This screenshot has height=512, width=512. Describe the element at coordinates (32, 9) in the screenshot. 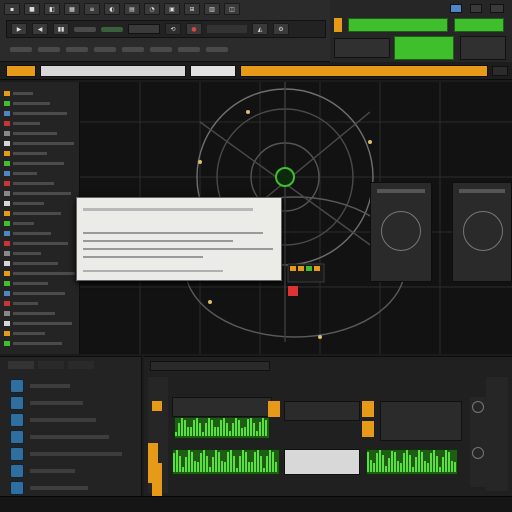

I see `toolbar-button: ■` at that location.